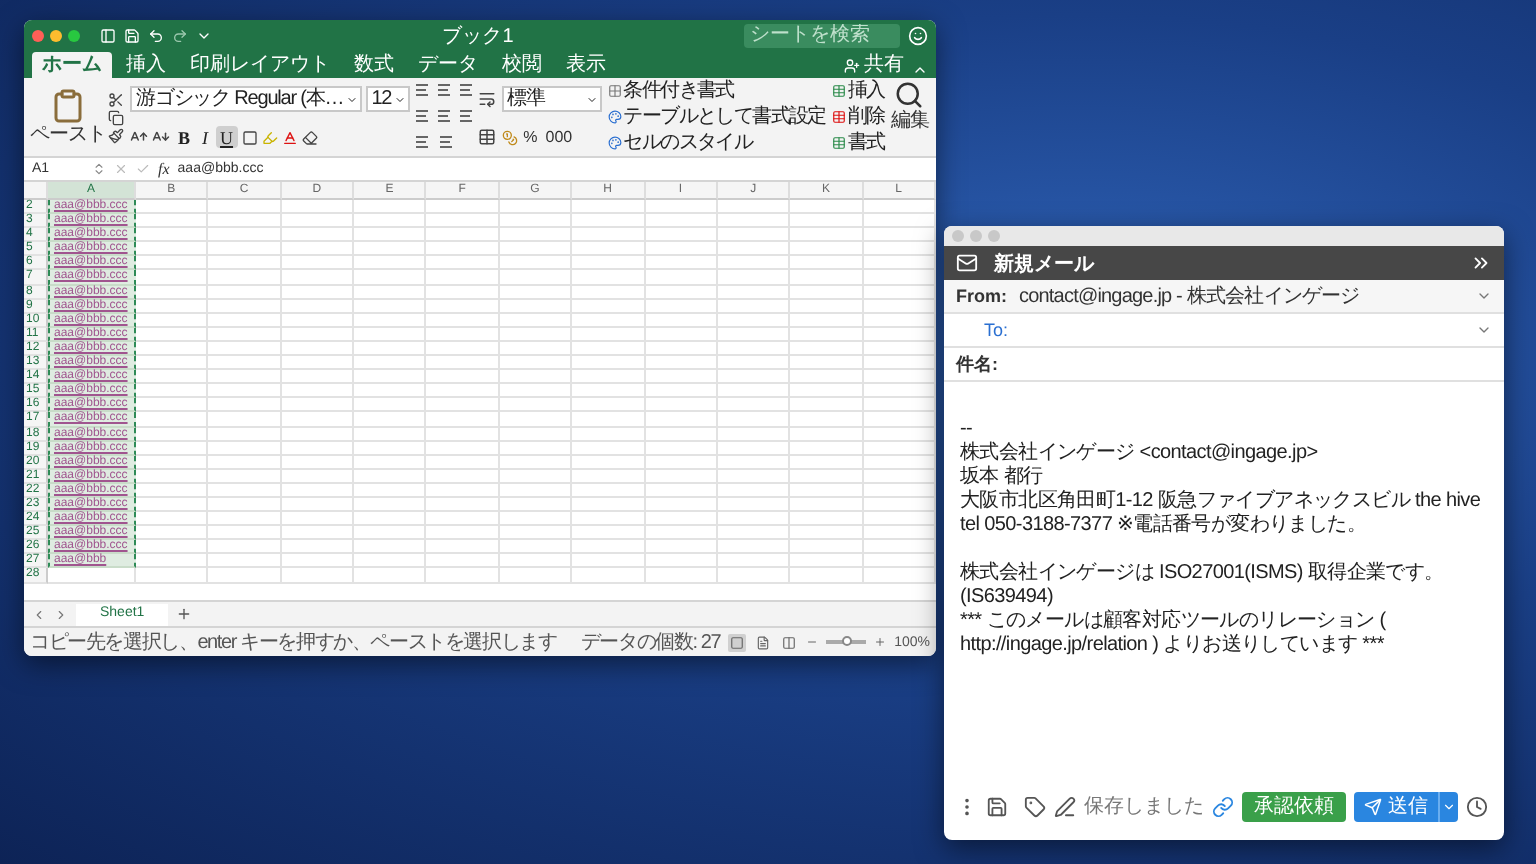  Describe the element at coordinates (161, 137) in the screenshot. I see `decrease-font-icon` at that location.